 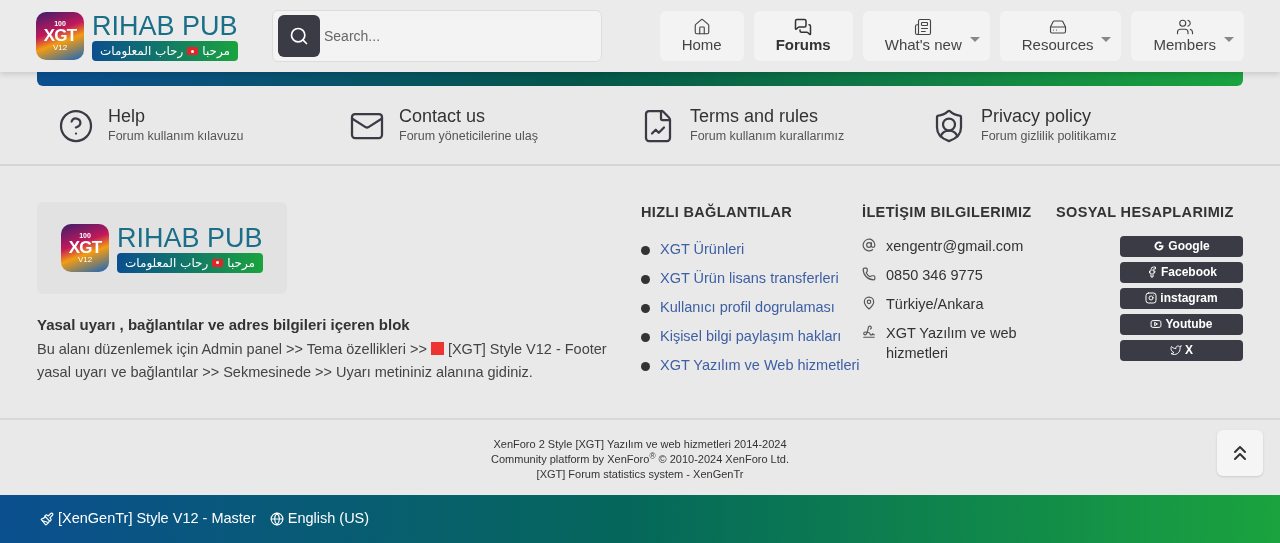 What do you see at coordinates (1181, 298) in the screenshot?
I see `social-button: instagram` at bounding box center [1181, 298].